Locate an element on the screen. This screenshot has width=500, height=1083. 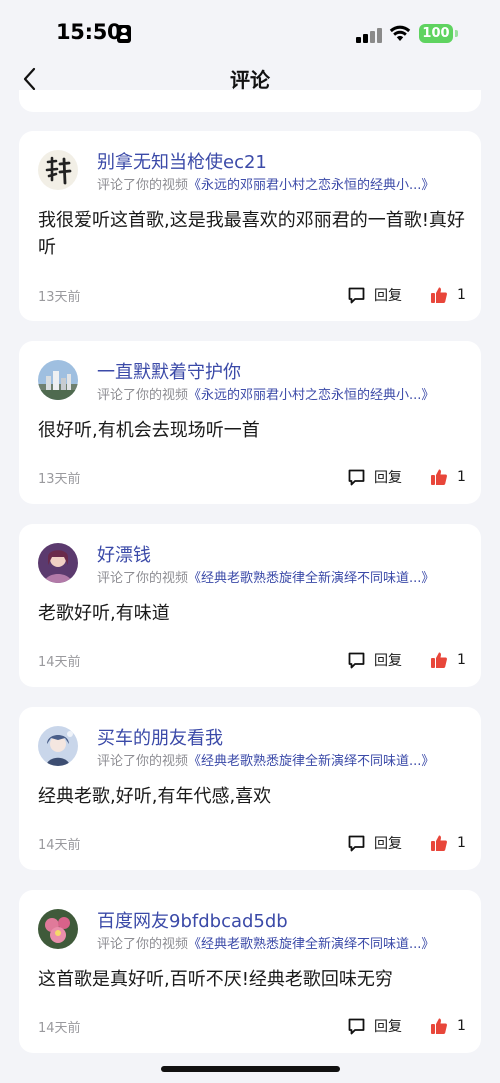
username: 别拿无知当枪使ec21 is located at coordinates (182, 161).